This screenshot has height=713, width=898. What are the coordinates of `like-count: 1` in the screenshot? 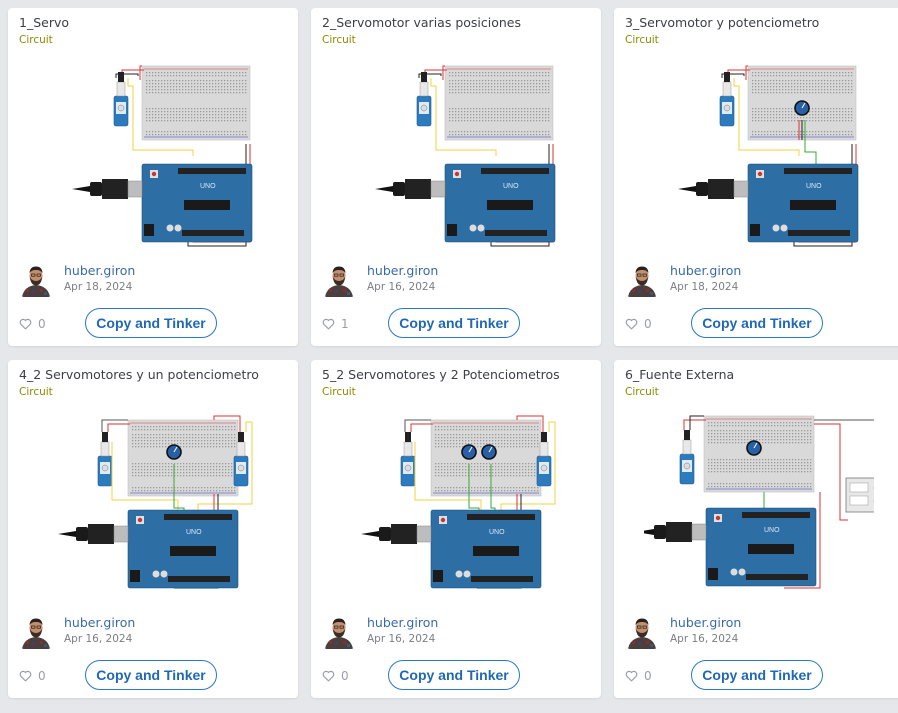 It's located at (345, 324).